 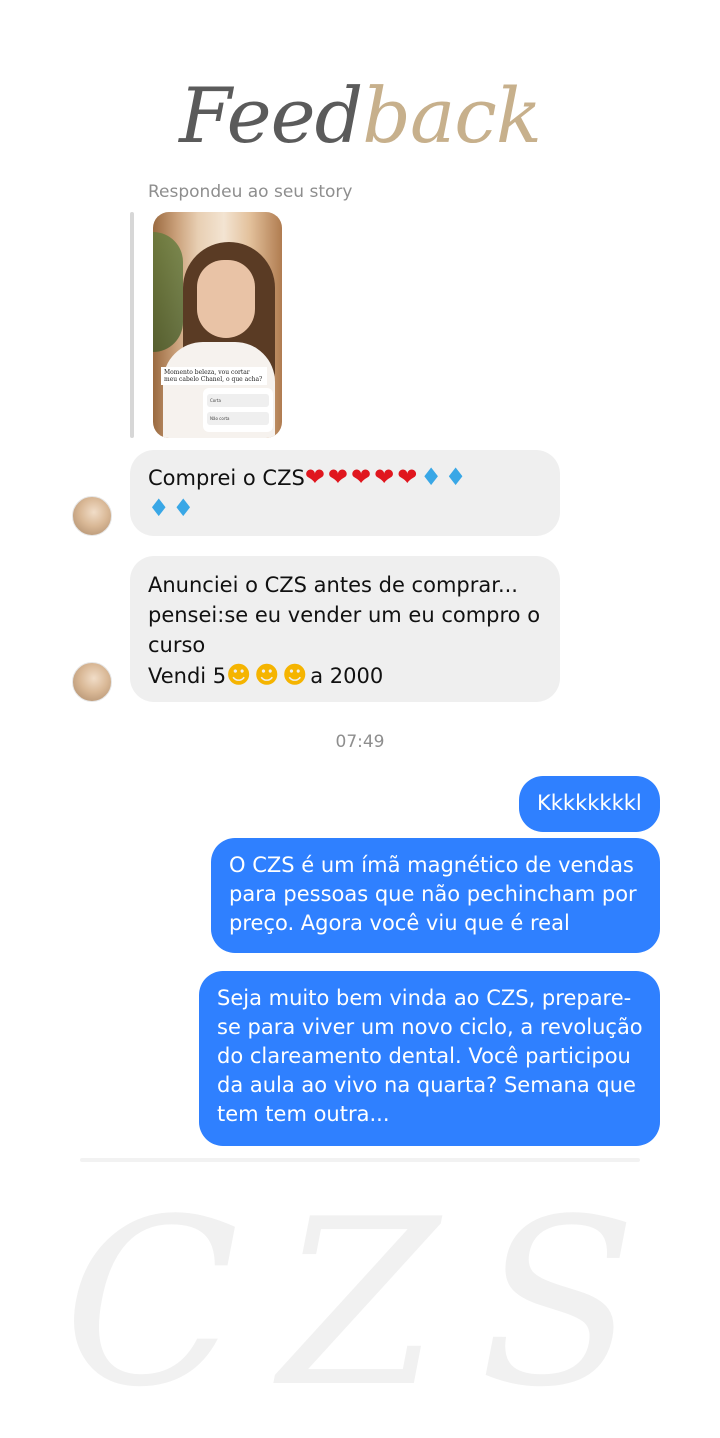 I want to click on title-part-back: back, so click(x=452, y=115).